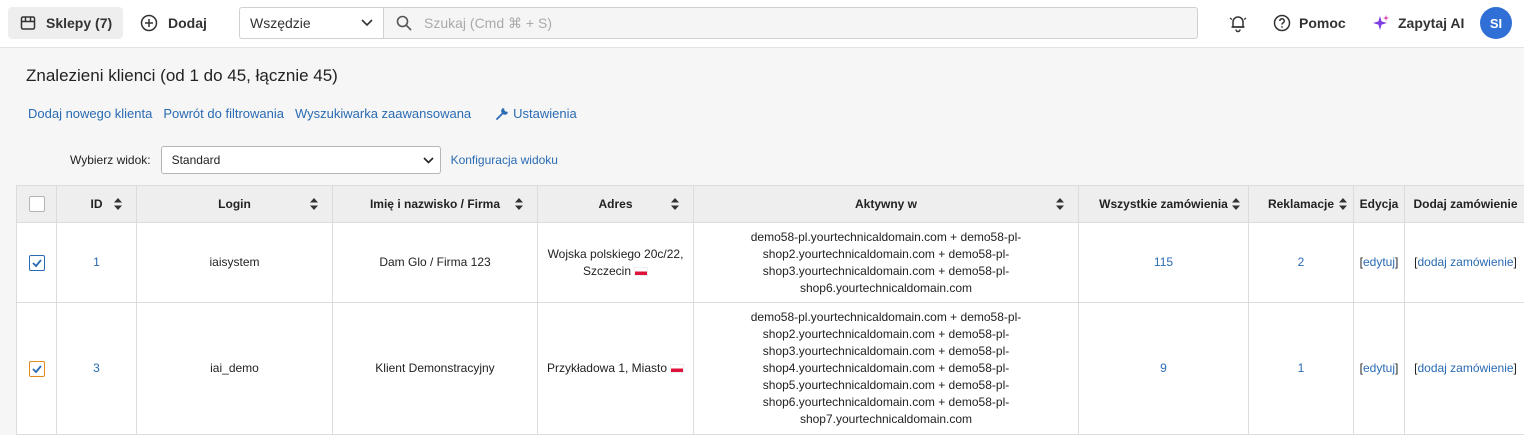 The width and height of the screenshot is (1524, 435). I want to click on column-header-address: Adres, so click(615, 204).